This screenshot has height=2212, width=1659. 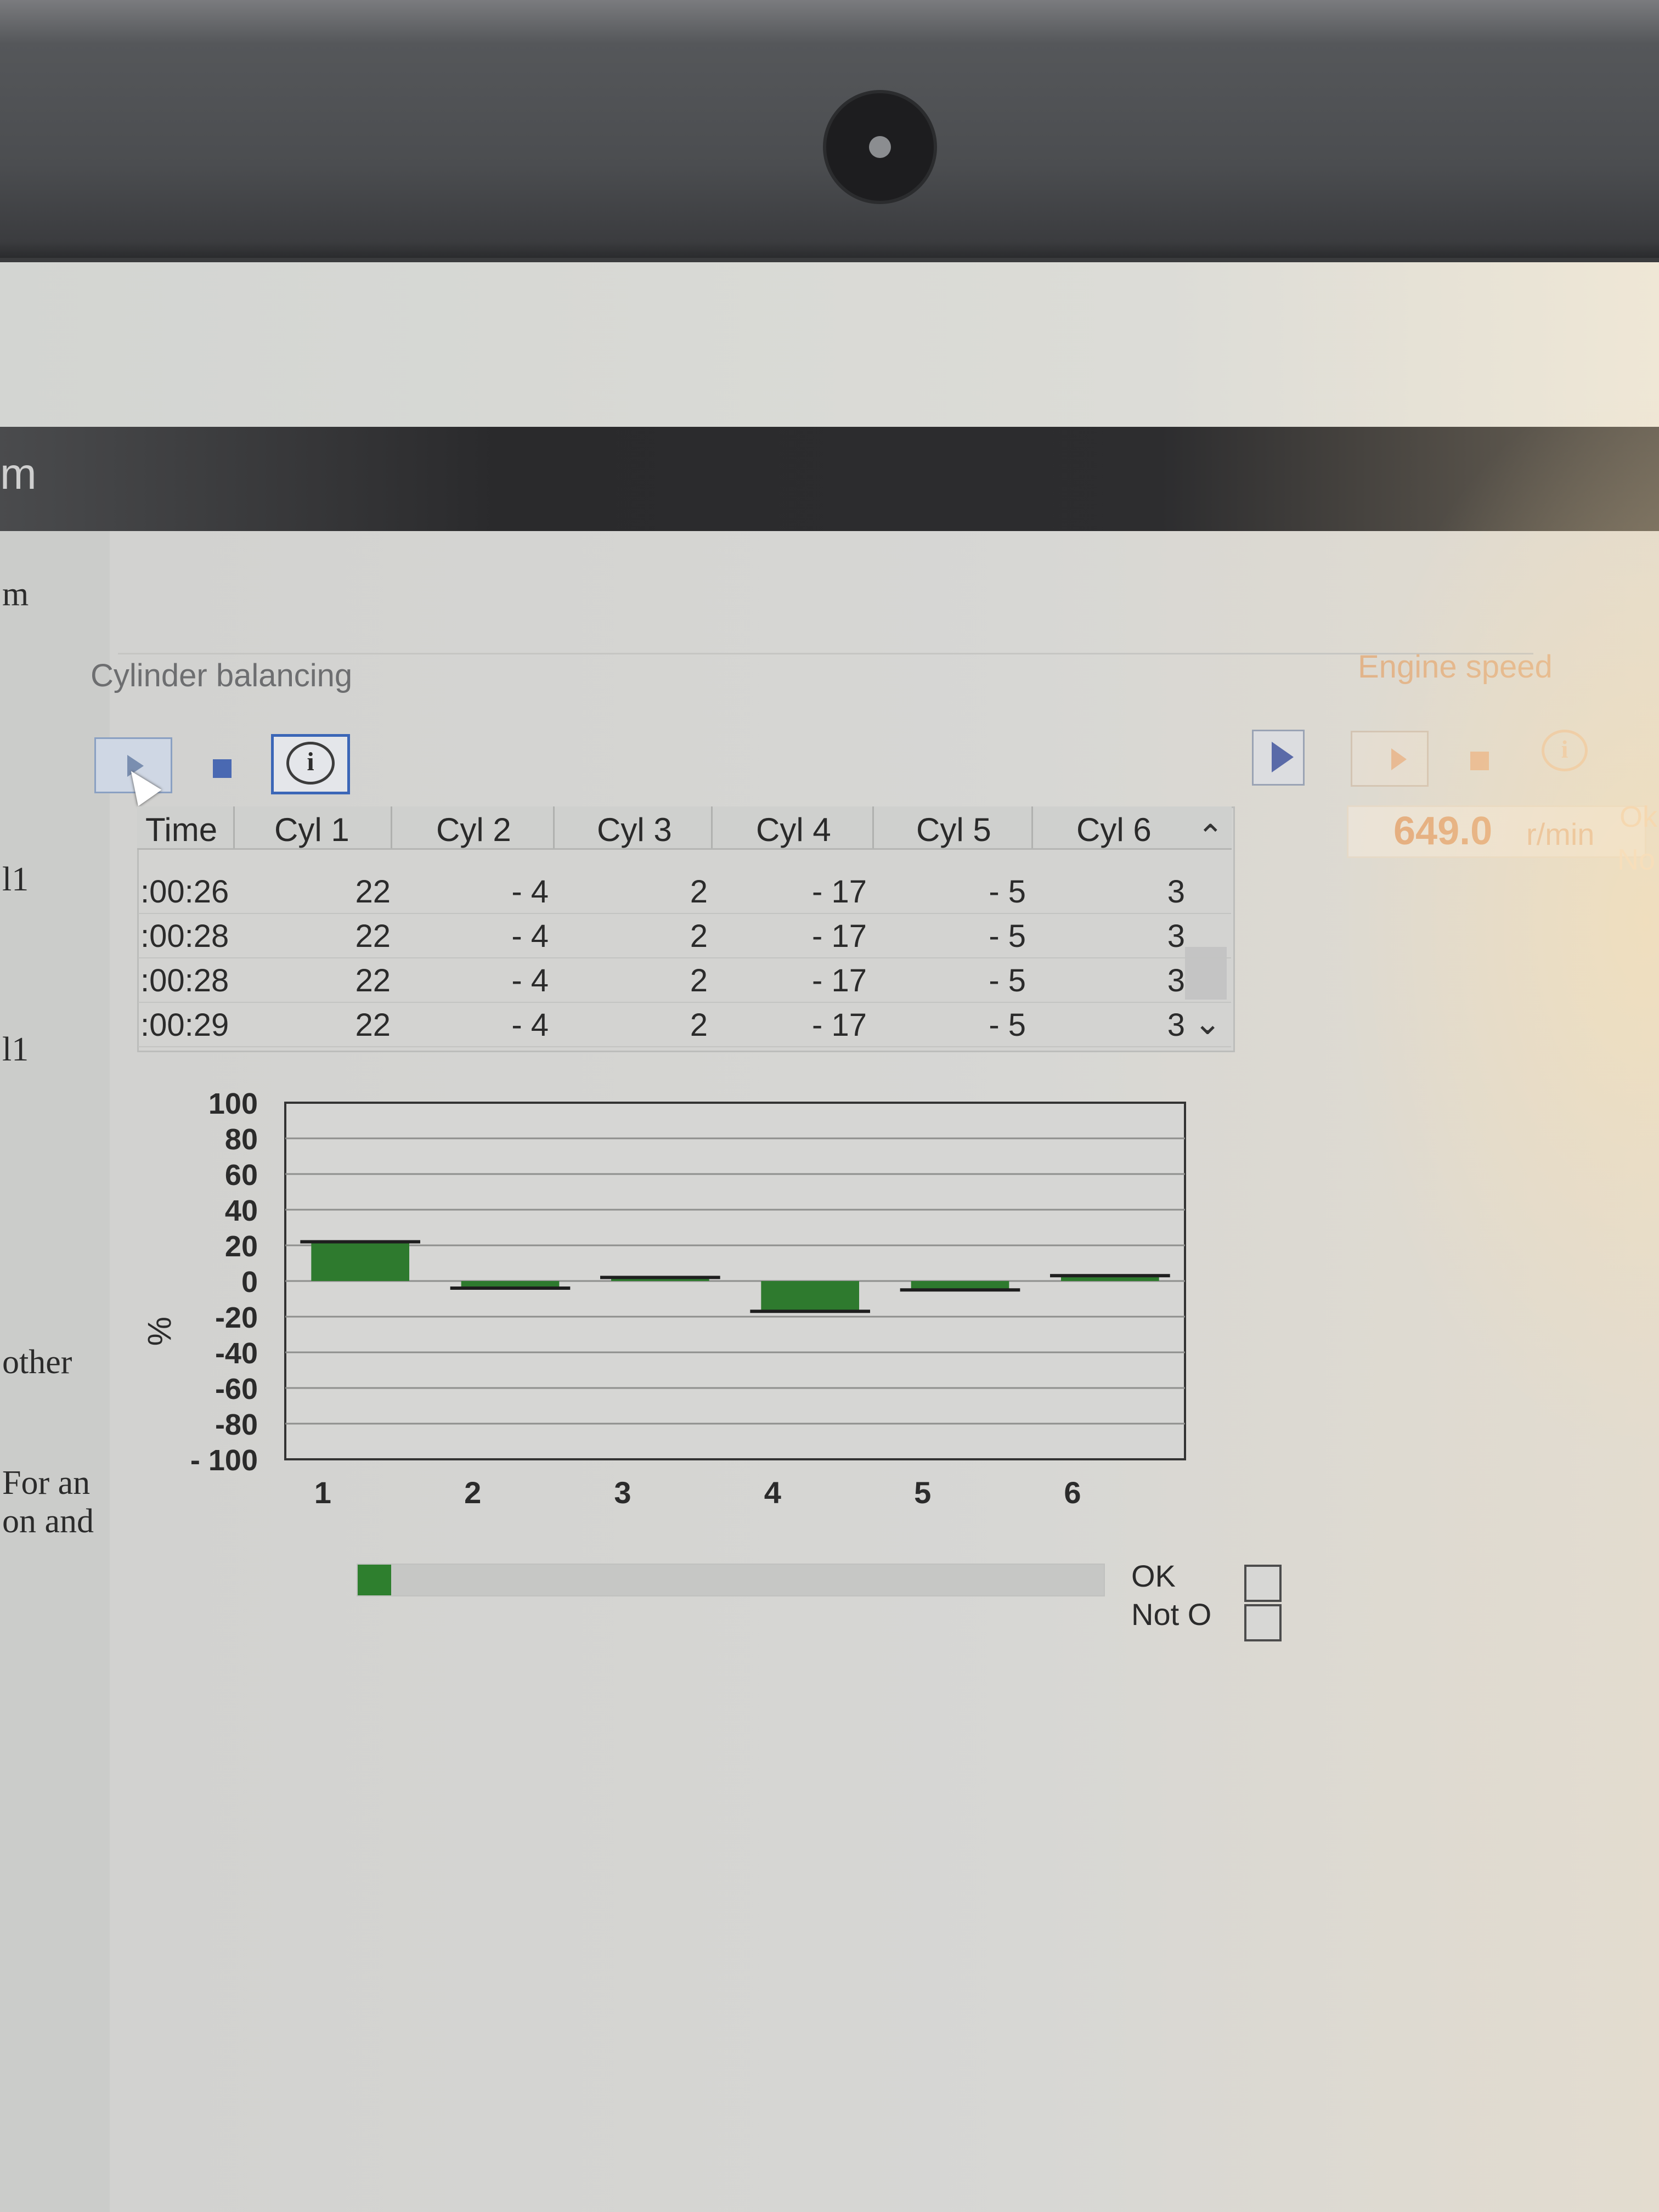 What do you see at coordinates (731, 1580) in the screenshot?
I see `progress-bar` at bounding box center [731, 1580].